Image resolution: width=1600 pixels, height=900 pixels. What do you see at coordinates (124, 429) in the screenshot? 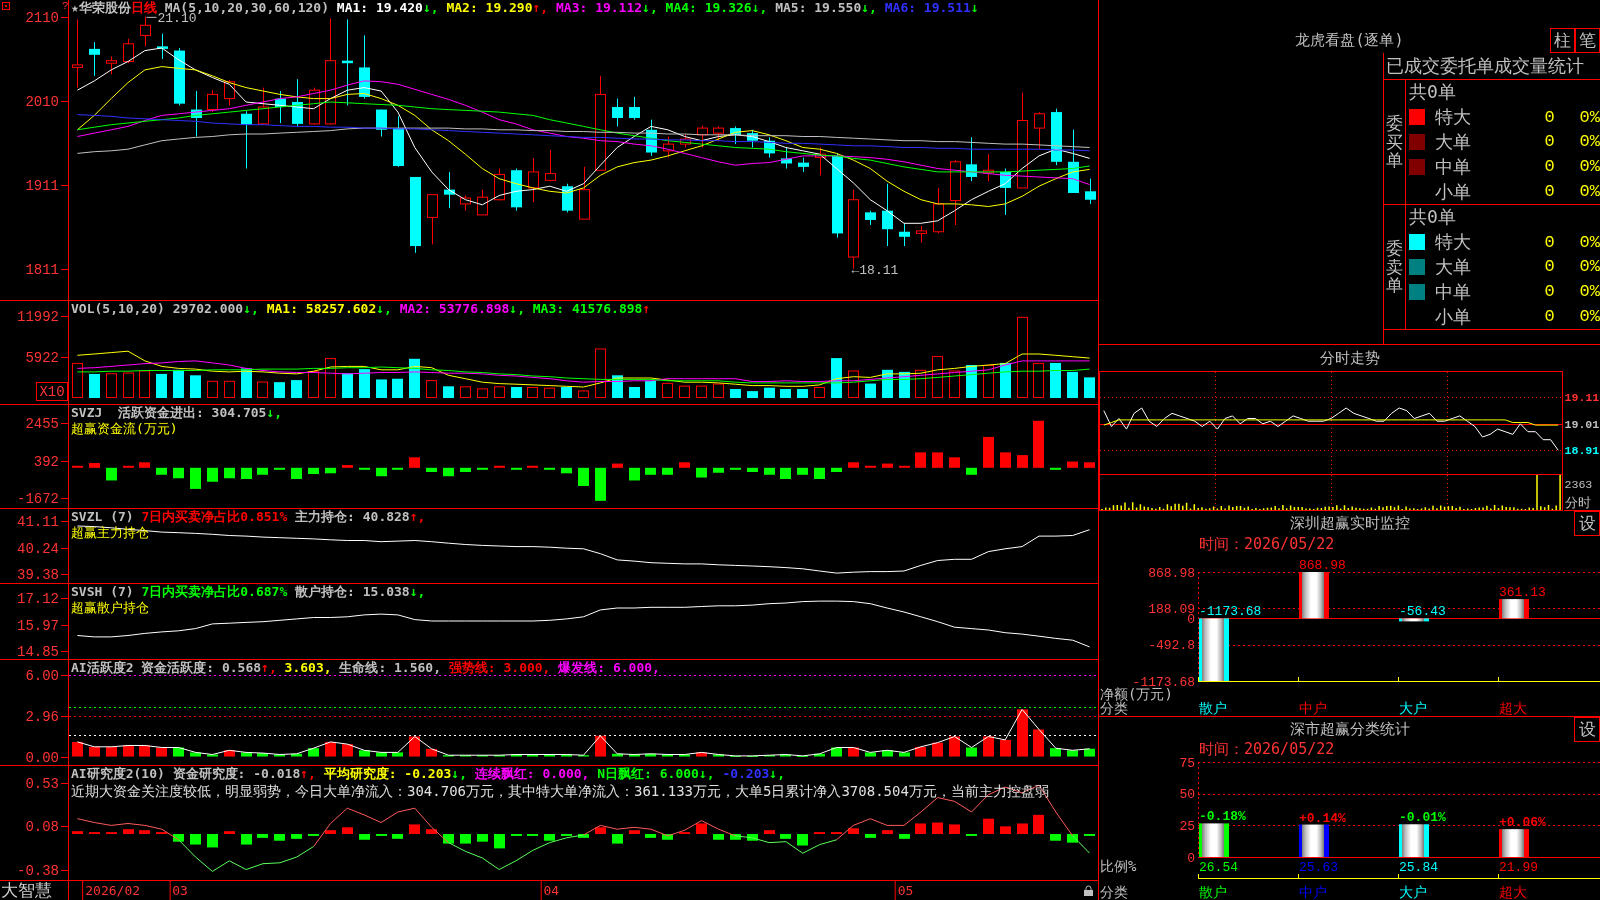
I see `chart-subtitle: 超赢资金流(万元)` at bounding box center [124, 429].